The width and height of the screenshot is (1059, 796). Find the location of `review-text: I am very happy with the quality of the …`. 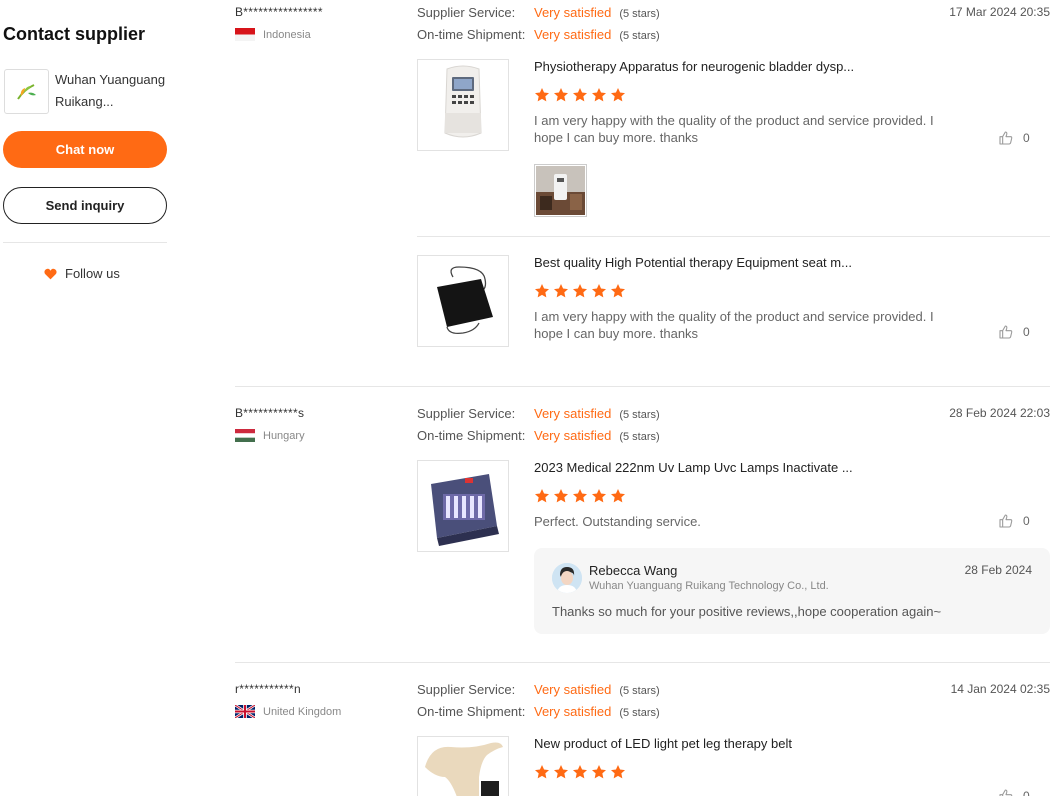

review-text: I am very happy with the quality of the … is located at coordinates (734, 129).